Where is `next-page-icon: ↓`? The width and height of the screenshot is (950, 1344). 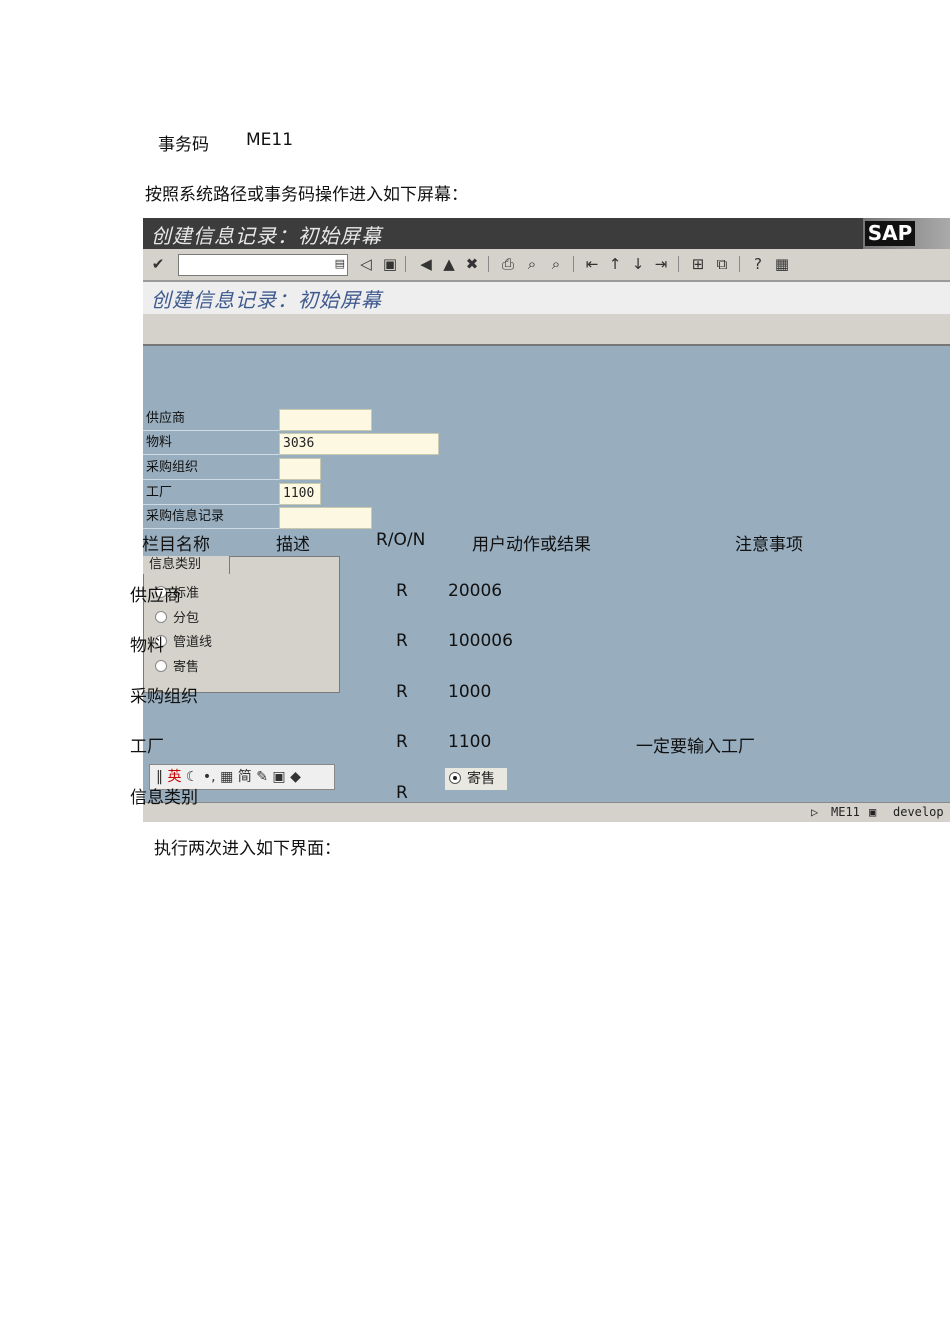 next-page-icon: ↓ is located at coordinates (638, 264).